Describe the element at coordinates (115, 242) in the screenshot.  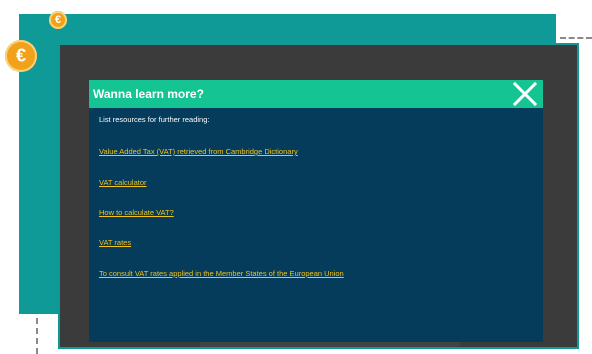
I see `link-vat-rates: VAT rates` at that location.